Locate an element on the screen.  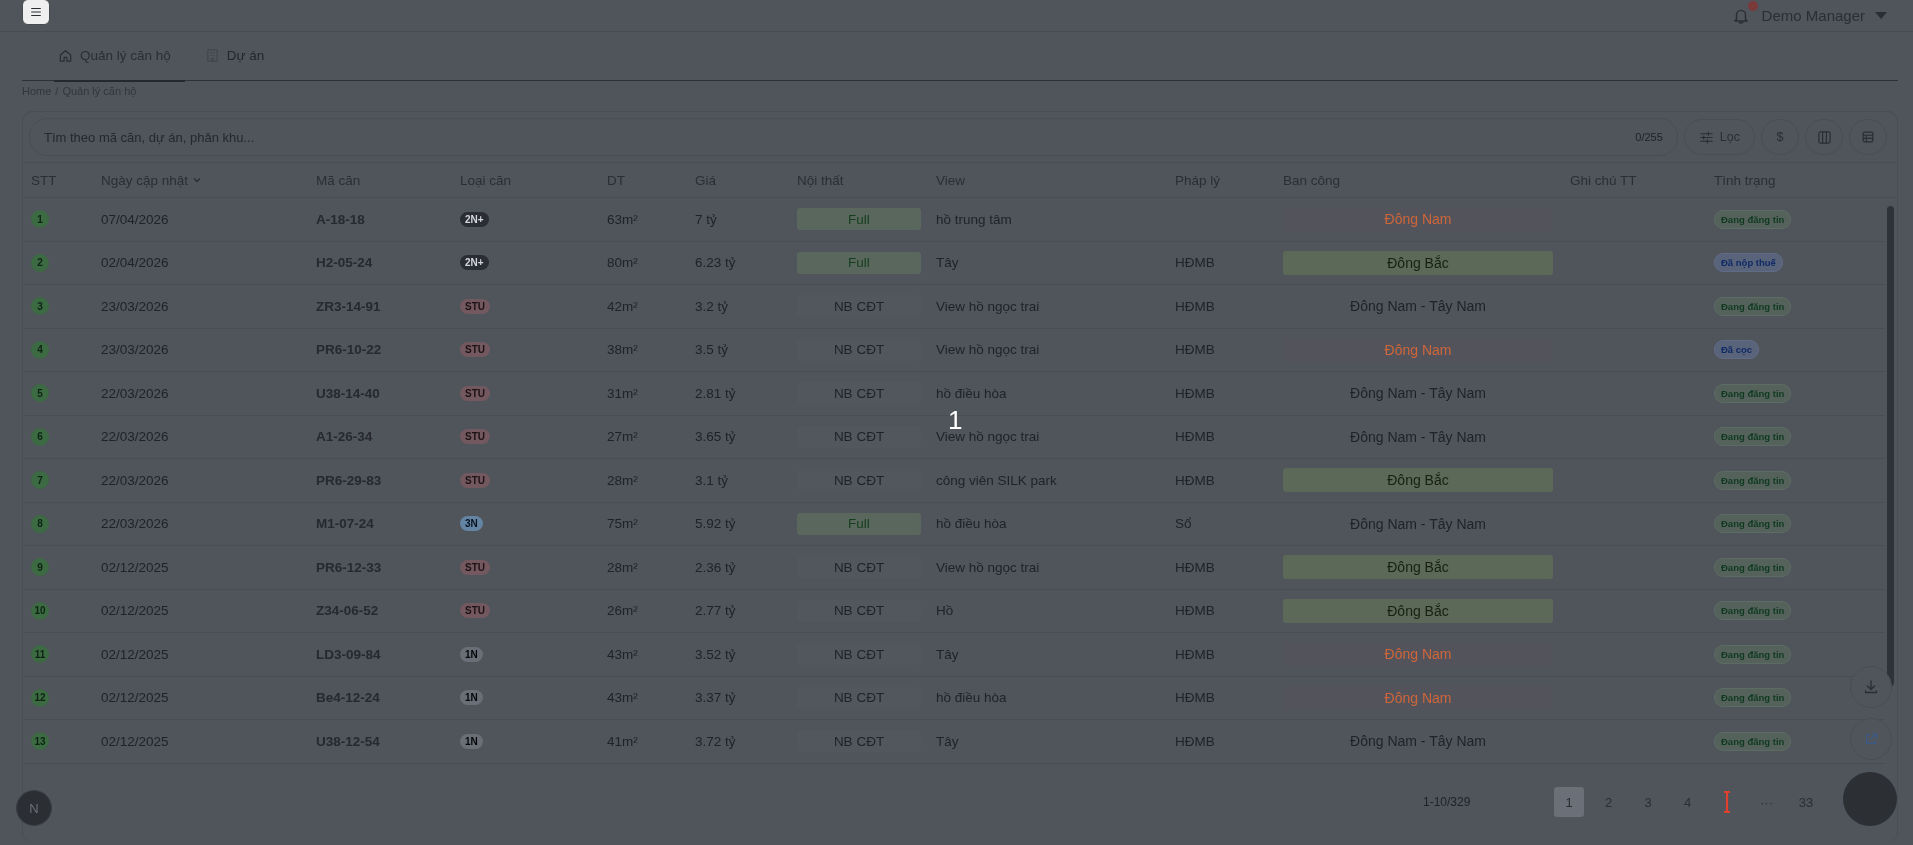
row-number: 2 is located at coordinates (40, 262).